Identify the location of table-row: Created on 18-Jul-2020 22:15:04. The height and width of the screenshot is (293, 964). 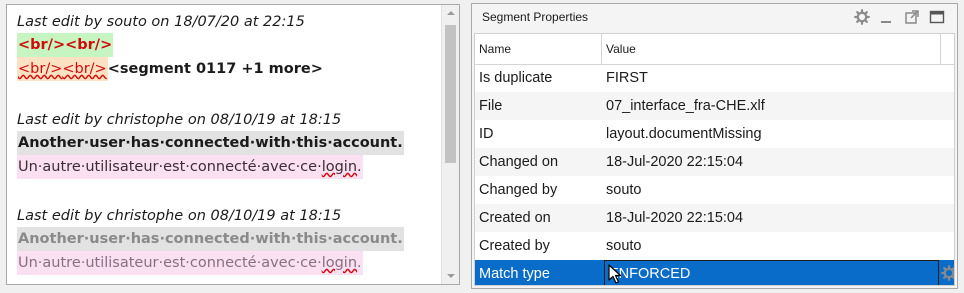
(714, 218).